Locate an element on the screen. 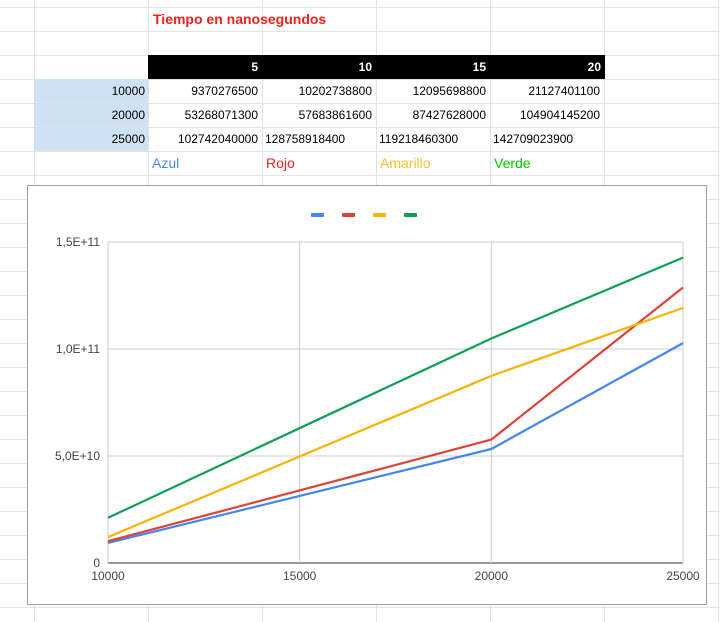 This screenshot has width=720, height=622. header-cell-5: 5 is located at coordinates (205, 67).